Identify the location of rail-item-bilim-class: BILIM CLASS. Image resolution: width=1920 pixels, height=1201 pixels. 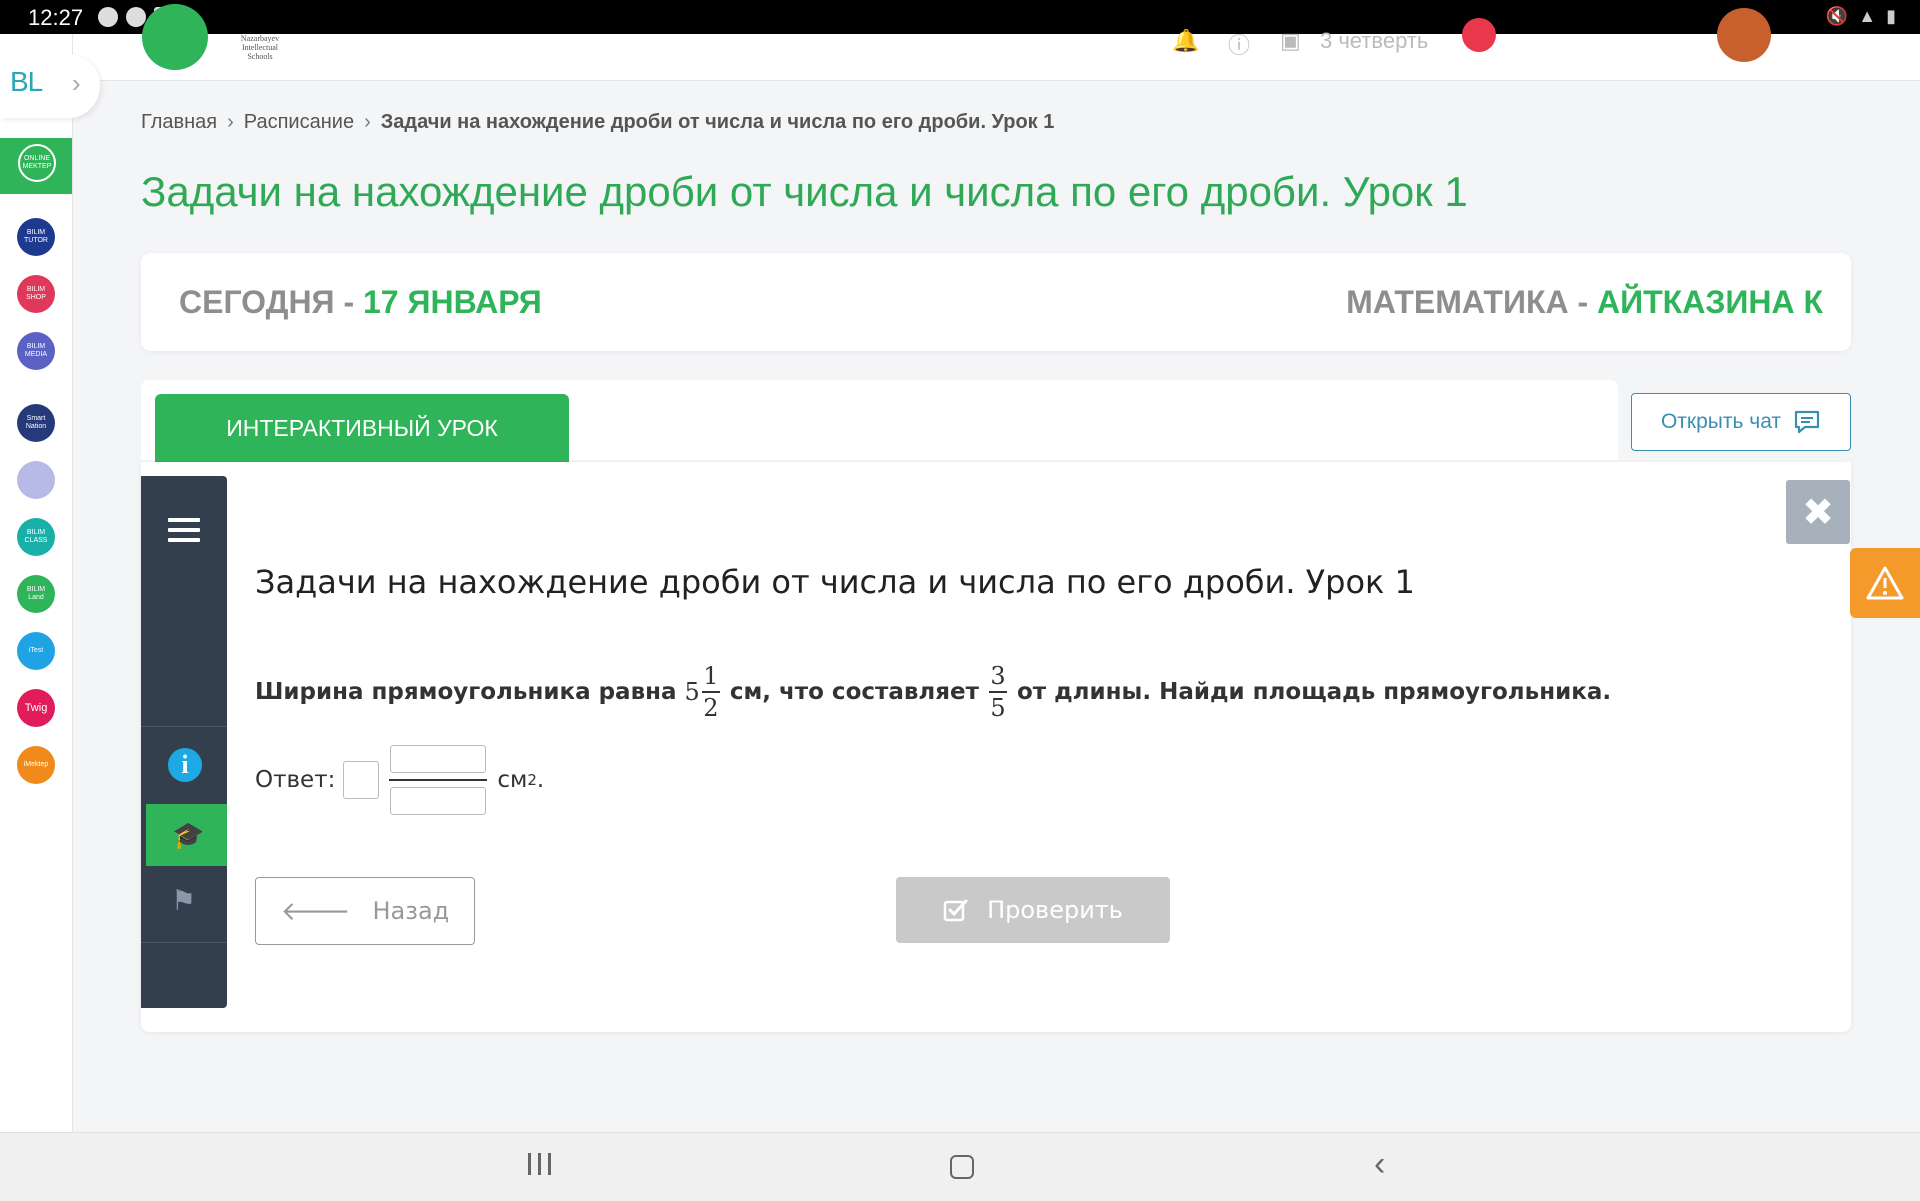
(36, 537).